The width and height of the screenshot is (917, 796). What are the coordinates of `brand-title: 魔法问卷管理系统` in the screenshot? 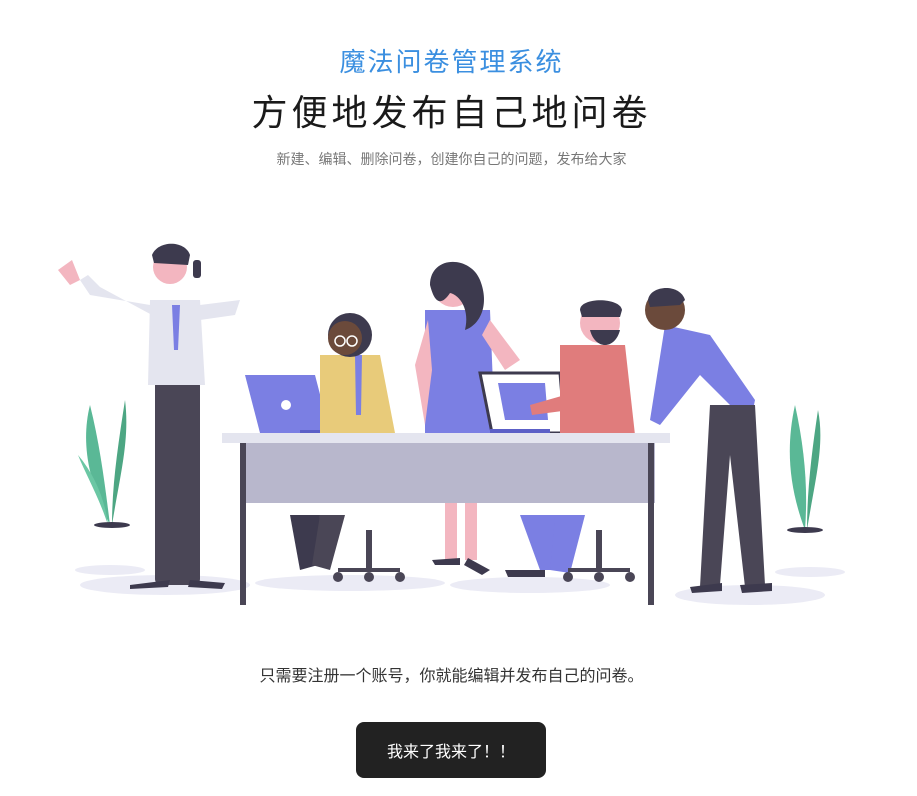 It's located at (451, 63).